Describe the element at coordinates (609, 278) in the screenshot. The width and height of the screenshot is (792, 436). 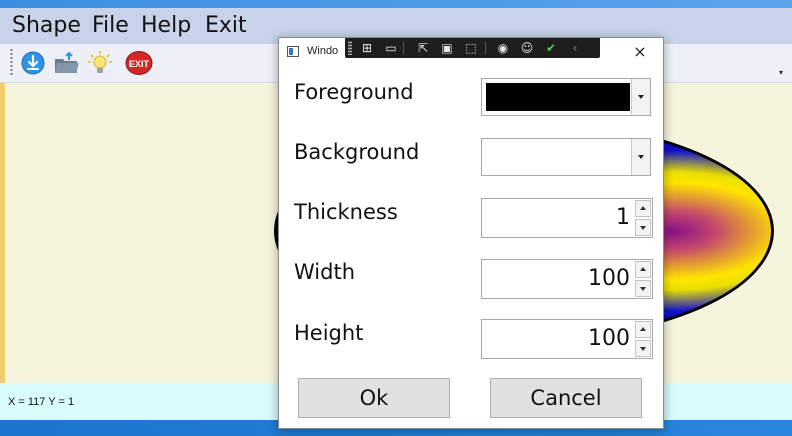
I see `width-value: 100` at that location.